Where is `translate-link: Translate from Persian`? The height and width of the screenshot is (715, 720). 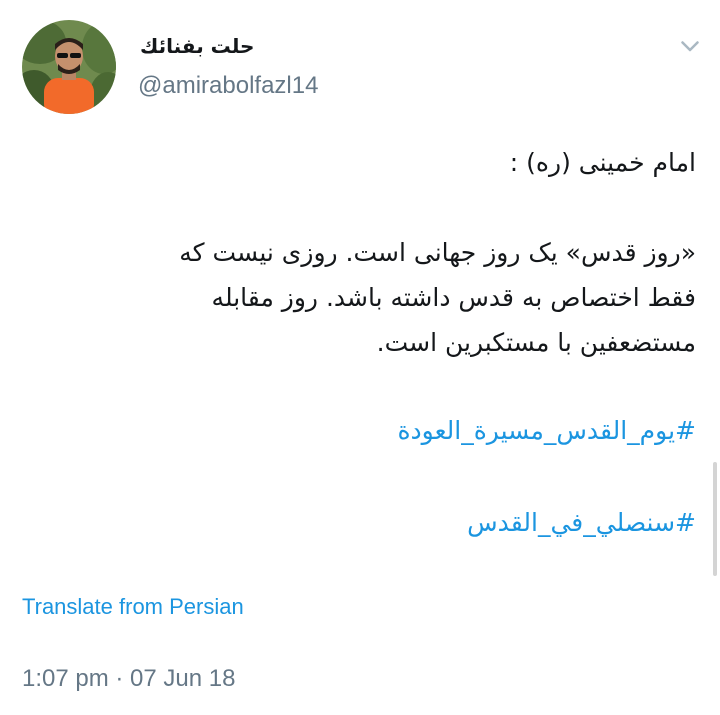
translate-link: Translate from Persian is located at coordinates (133, 607).